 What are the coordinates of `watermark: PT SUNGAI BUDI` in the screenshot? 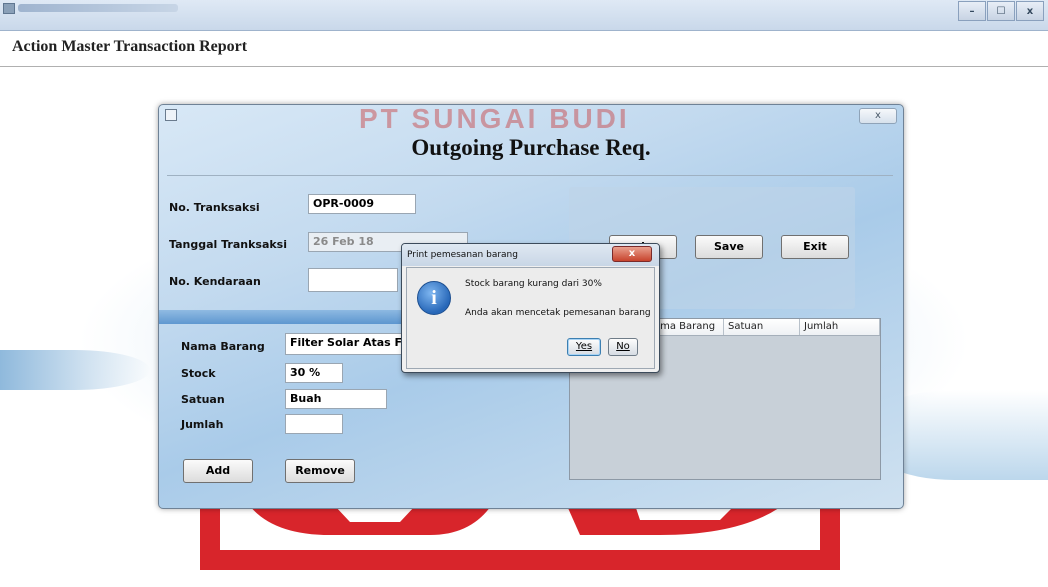 It's located at (494, 119).